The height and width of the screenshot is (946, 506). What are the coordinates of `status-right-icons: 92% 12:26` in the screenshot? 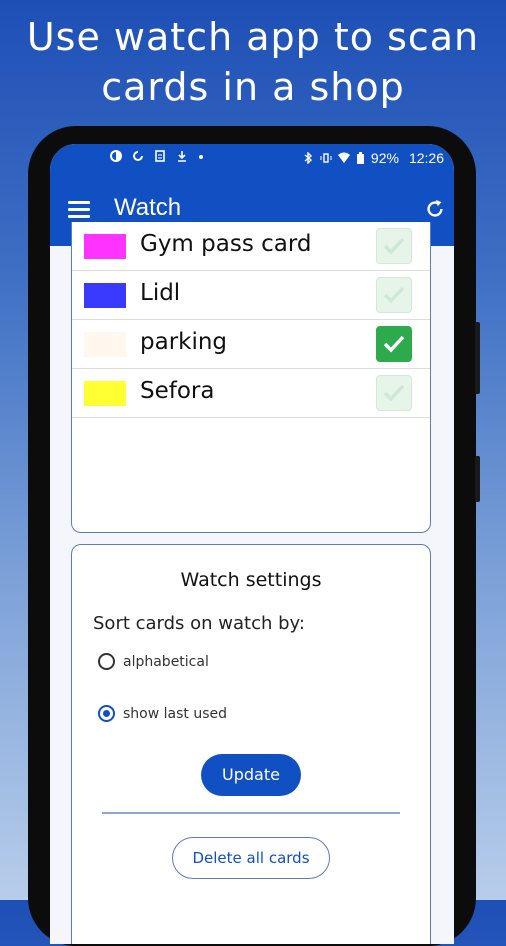 It's located at (373, 158).